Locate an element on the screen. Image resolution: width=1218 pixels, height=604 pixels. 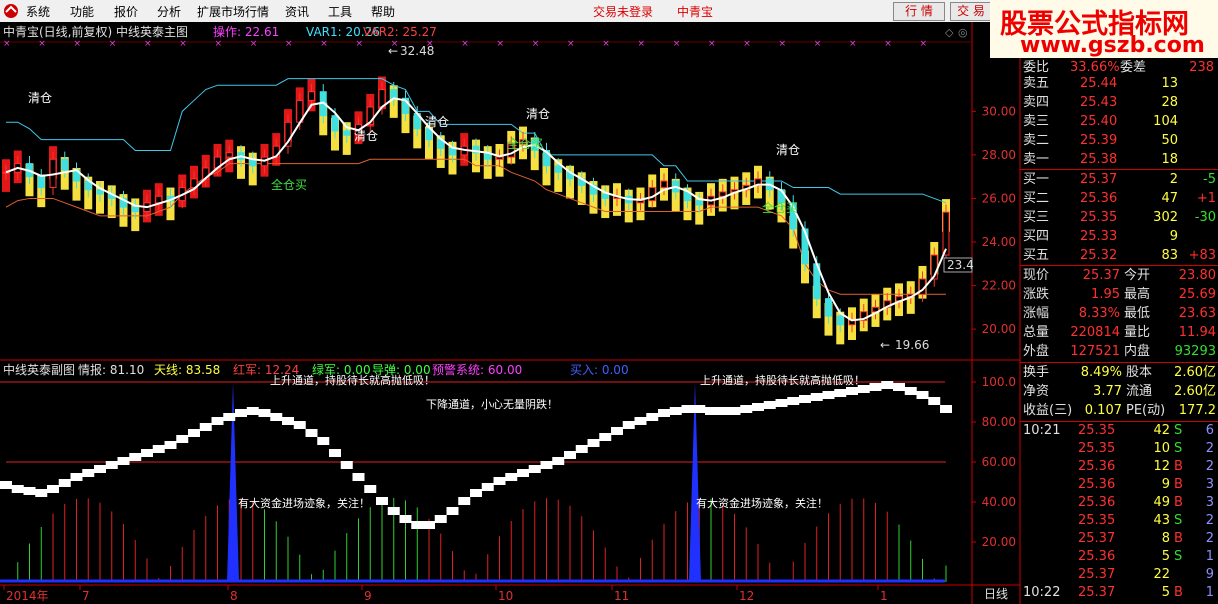
sub-text: 上升通道，持股待长就高抛低吸！ is located at coordinates (782, 380).